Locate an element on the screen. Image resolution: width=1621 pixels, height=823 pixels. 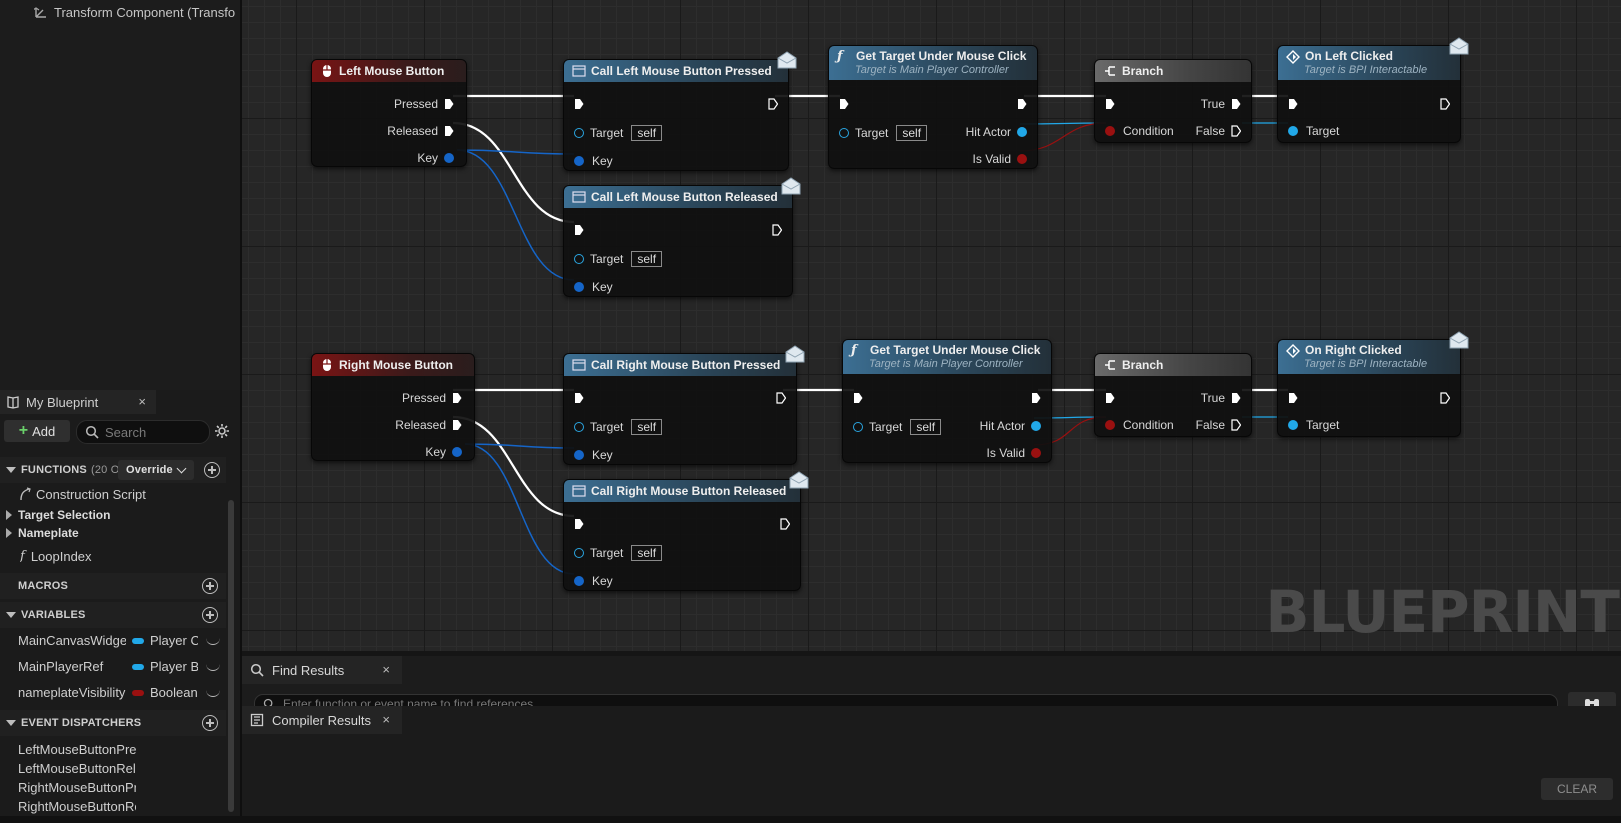
event-dispatchers-section-header: EVENT DISPATCHERS is located at coordinates (113, 723).